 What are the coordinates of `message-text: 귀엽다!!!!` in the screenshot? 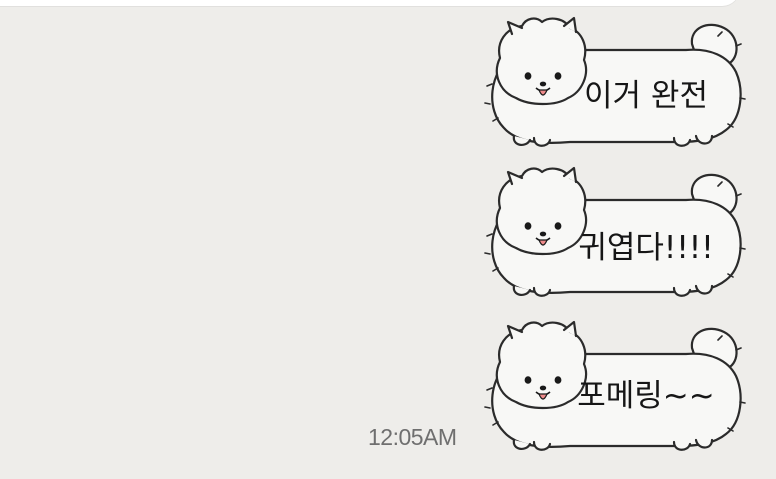 It's located at (646, 248).